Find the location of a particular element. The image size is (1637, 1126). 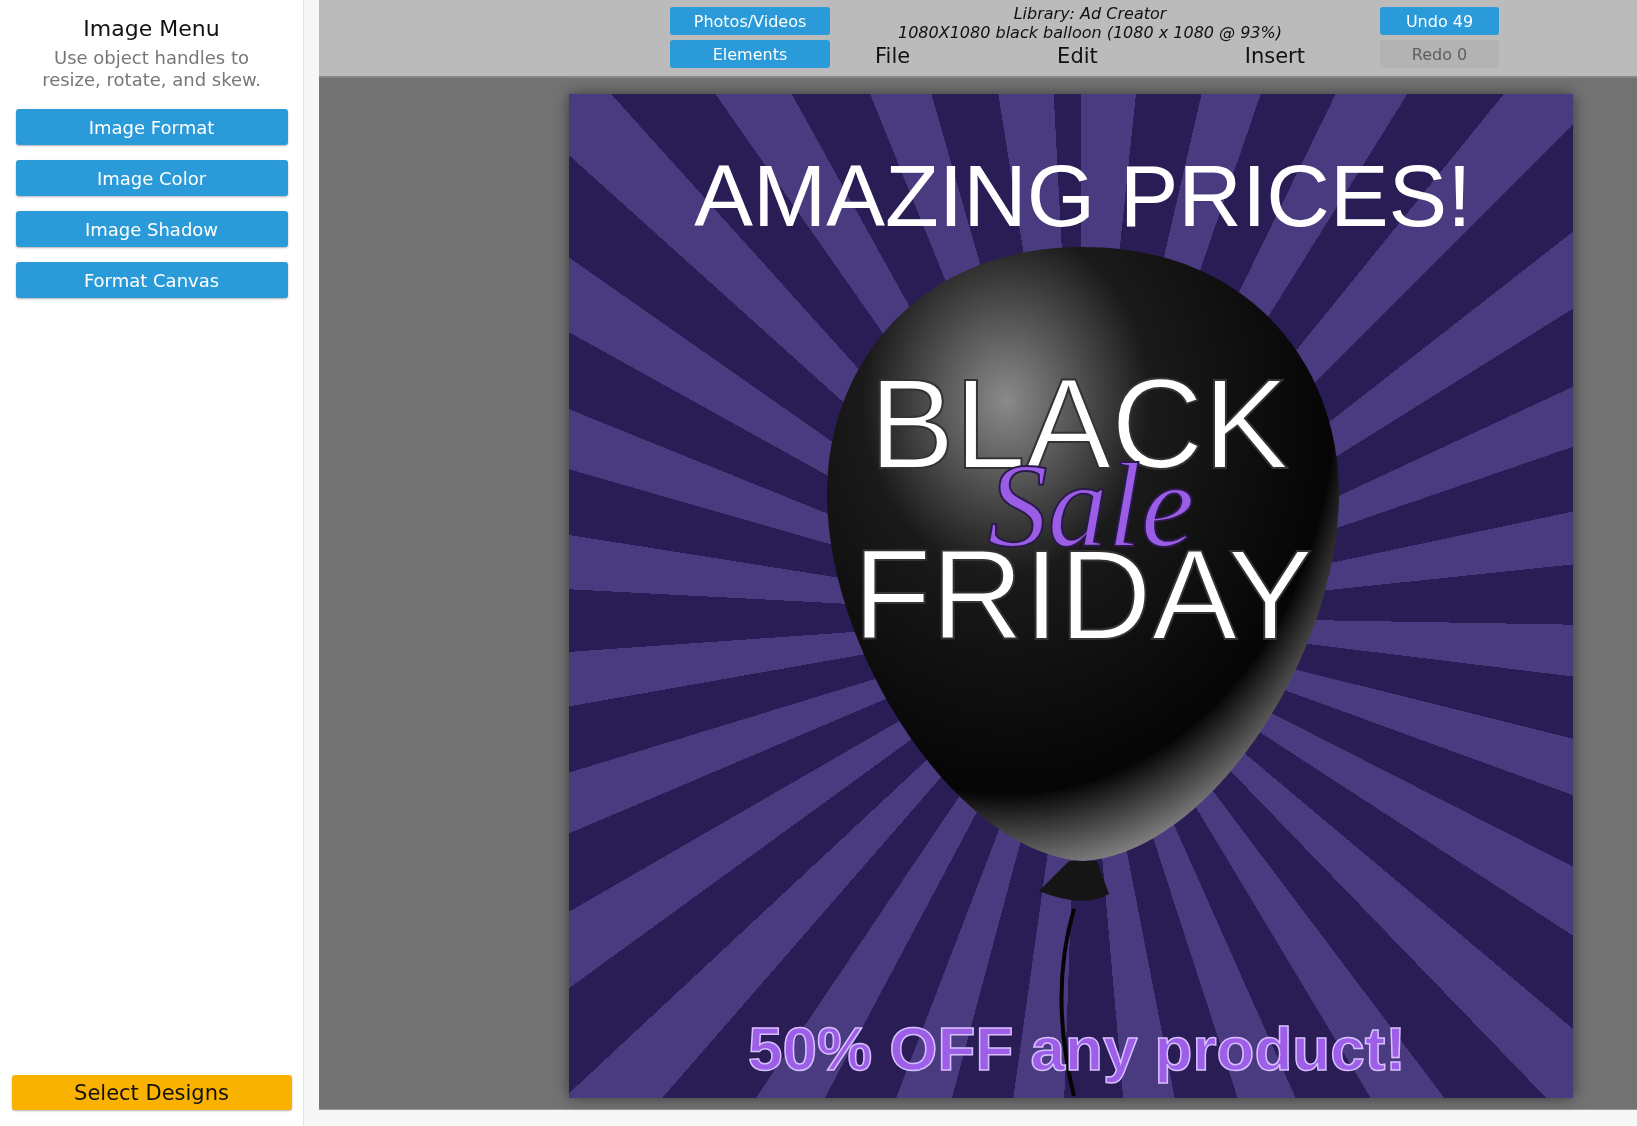

library-title: Library: Ad Creator is located at coordinates (1090, 13).